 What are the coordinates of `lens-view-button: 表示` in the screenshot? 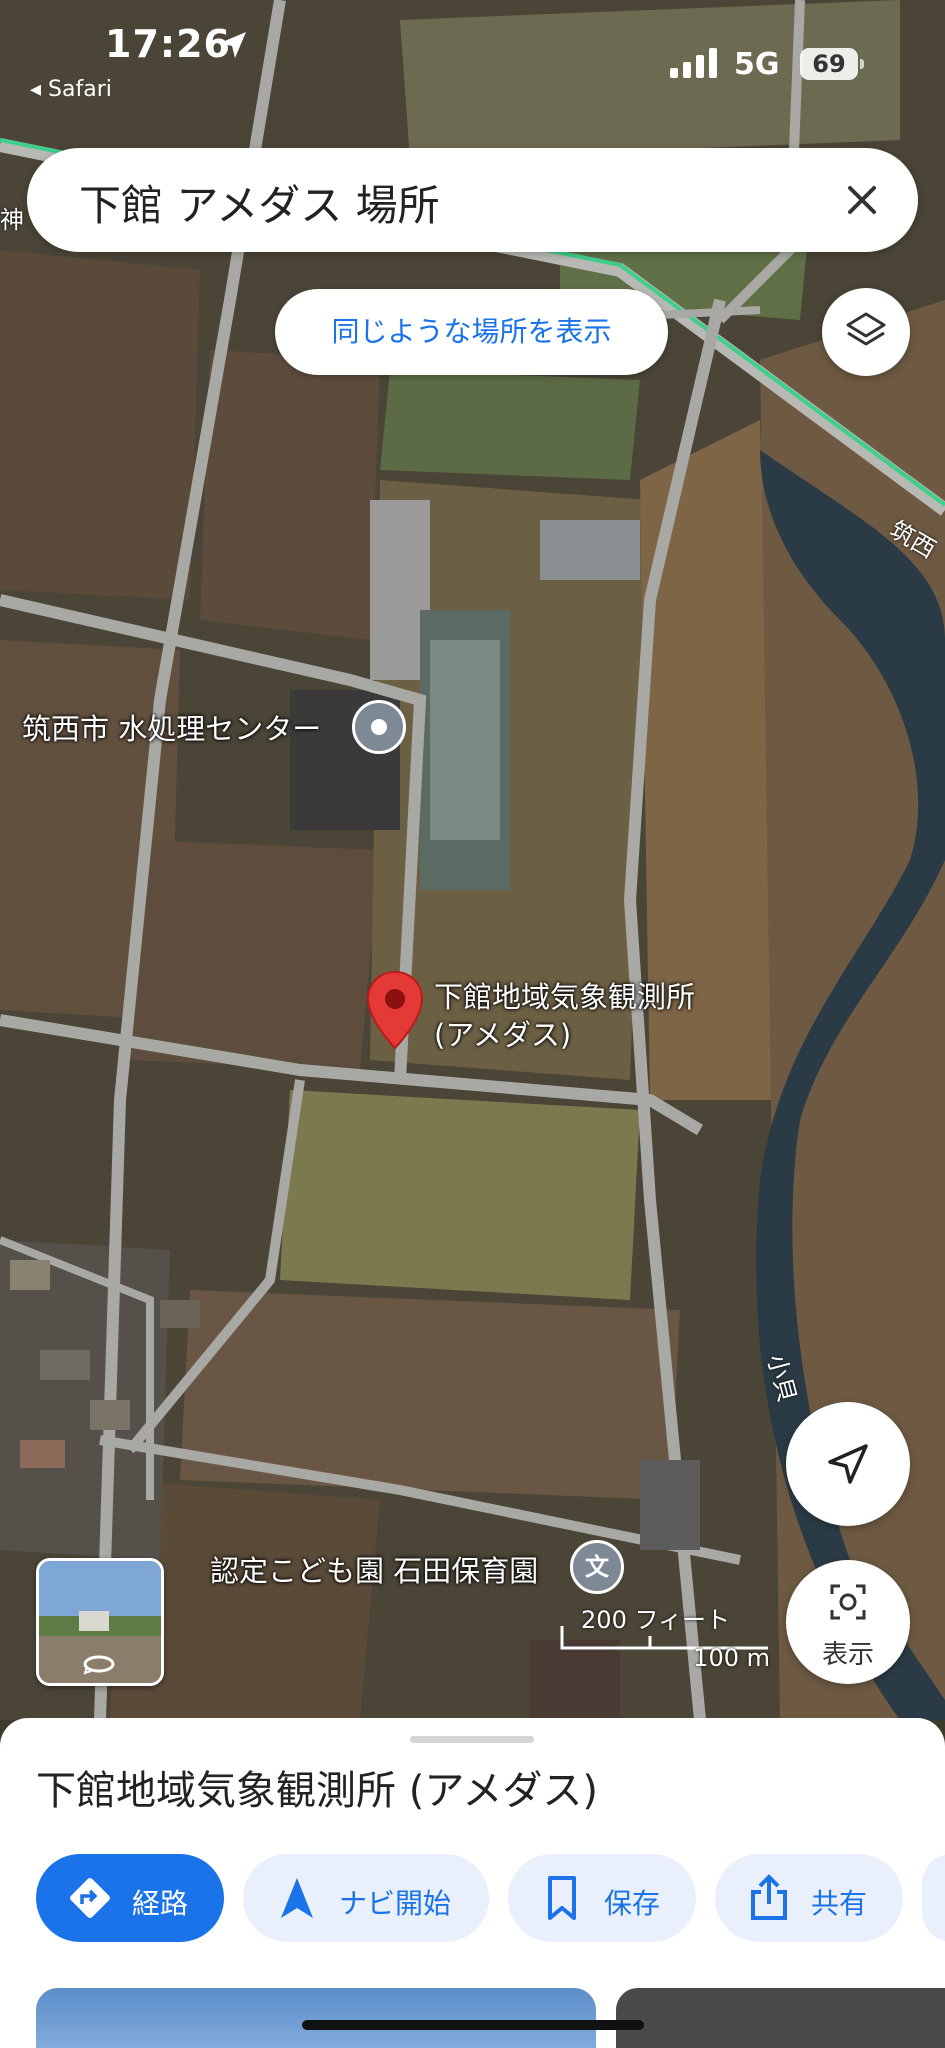 It's located at (848, 1622).